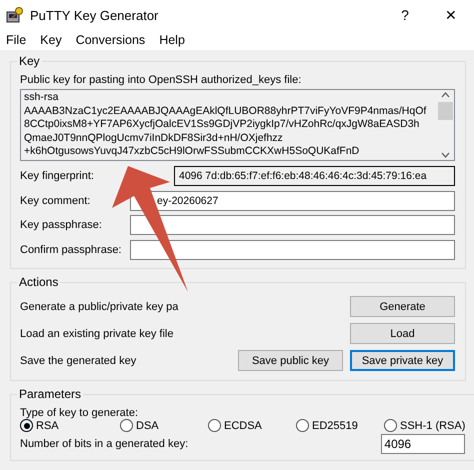 Image resolution: width=474 pixels, height=470 pixels. Describe the element at coordinates (104, 444) in the screenshot. I see `bits-label: Number of bits in a generated key:` at that location.